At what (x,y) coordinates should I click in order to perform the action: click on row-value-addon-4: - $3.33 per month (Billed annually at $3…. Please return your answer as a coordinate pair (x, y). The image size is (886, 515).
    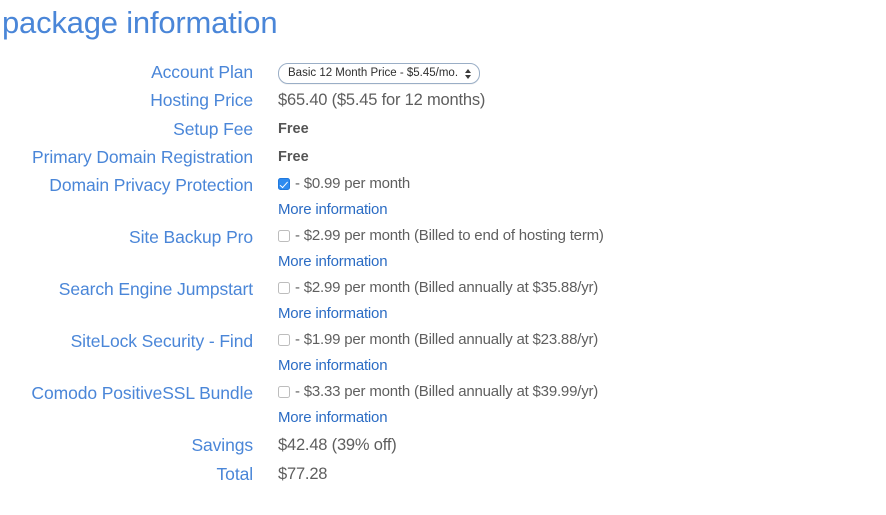
    Looking at the image, I should click on (569, 405).